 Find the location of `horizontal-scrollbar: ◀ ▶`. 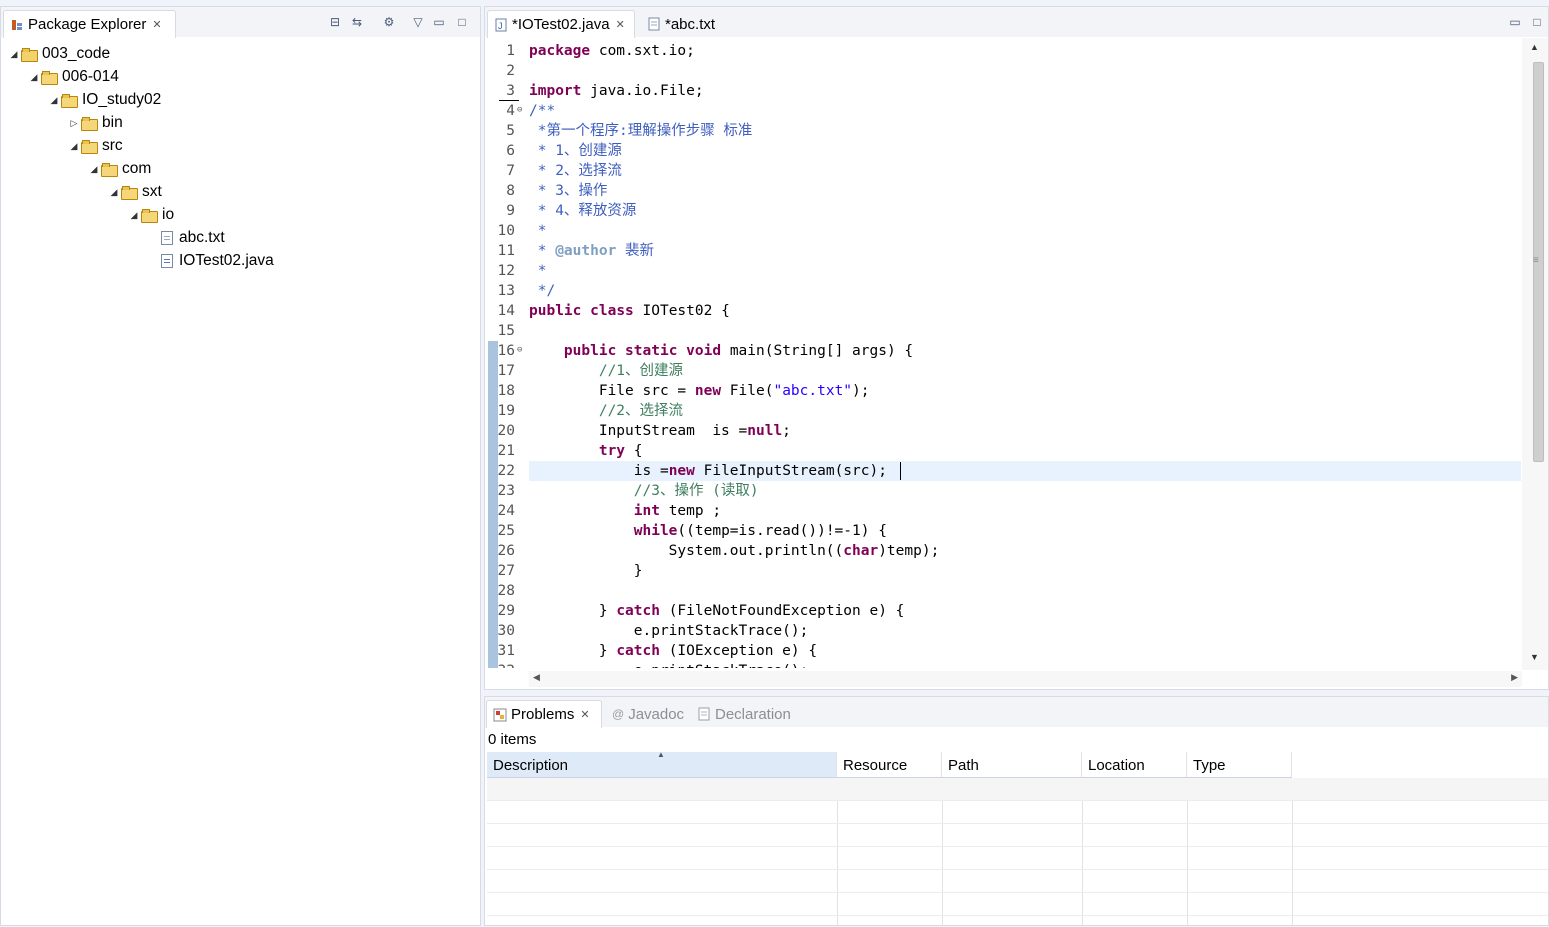

horizontal-scrollbar: ◀ ▶ is located at coordinates (1025, 679).